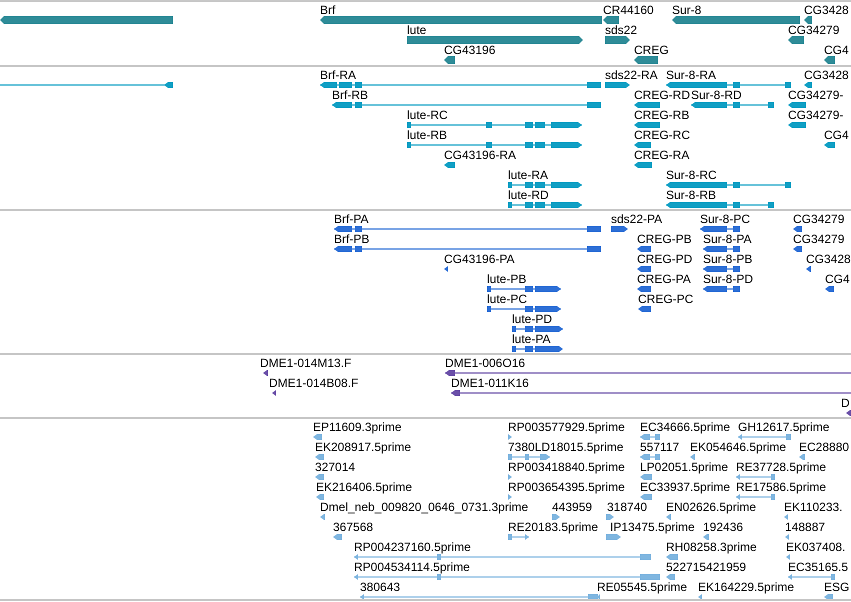 The width and height of the screenshot is (851, 602). What do you see at coordinates (350, 95) in the screenshot?
I see `feature-label: Brf-RB` at bounding box center [350, 95].